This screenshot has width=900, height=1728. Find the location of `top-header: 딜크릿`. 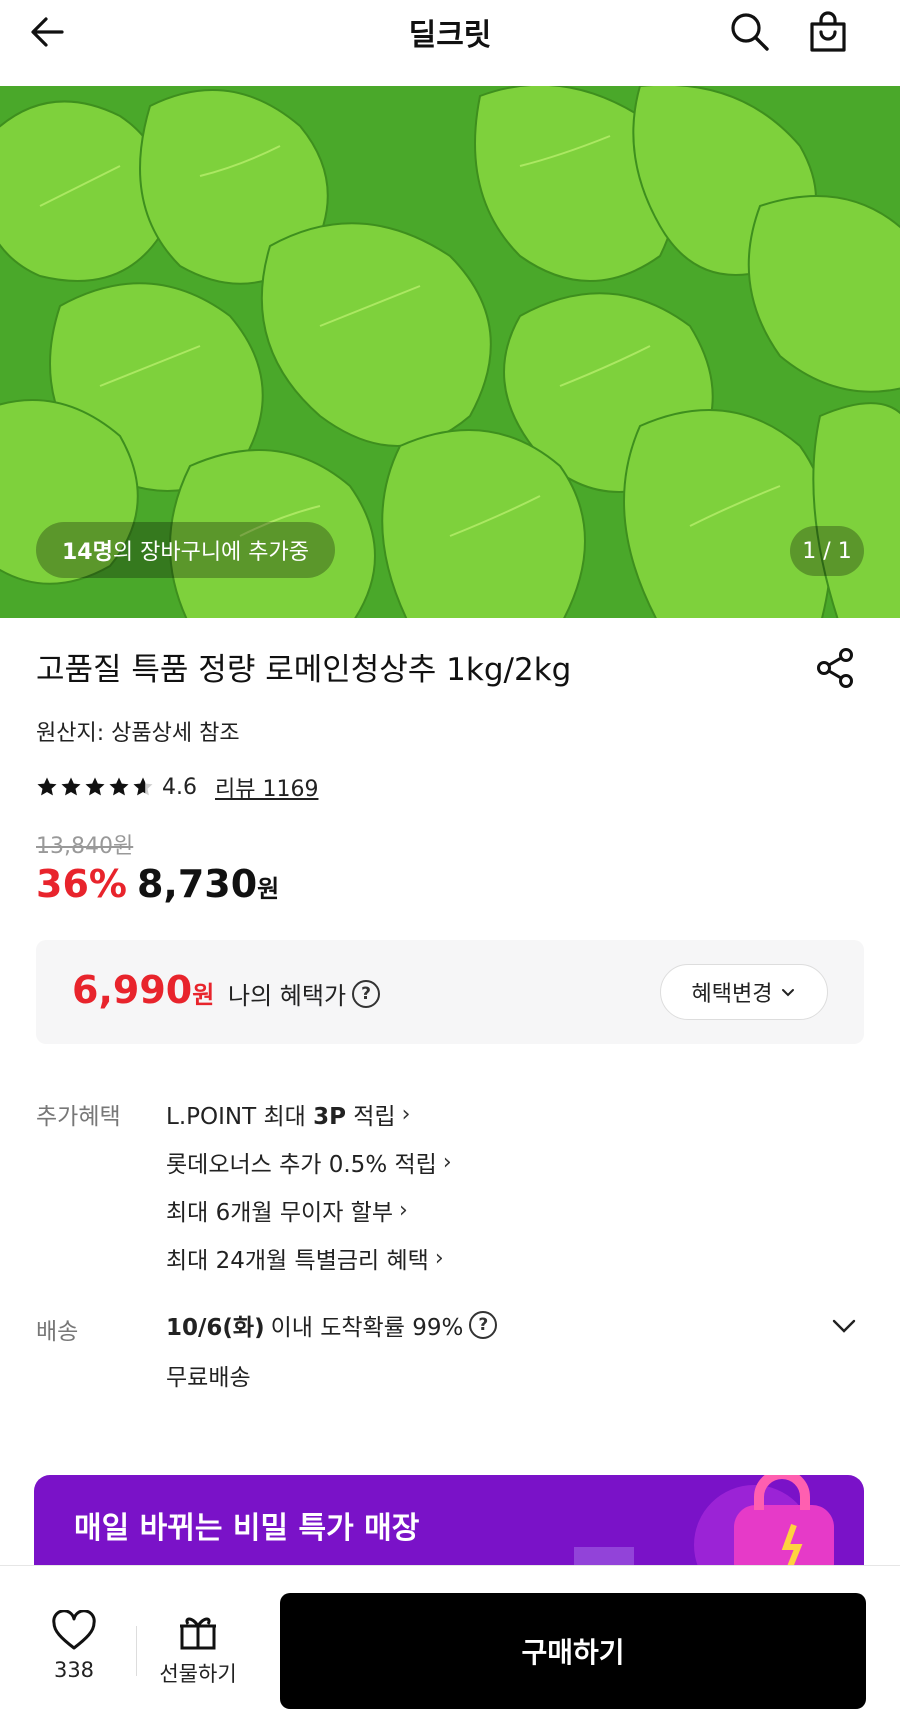

top-header: 딜크릿 is located at coordinates (450, 43).